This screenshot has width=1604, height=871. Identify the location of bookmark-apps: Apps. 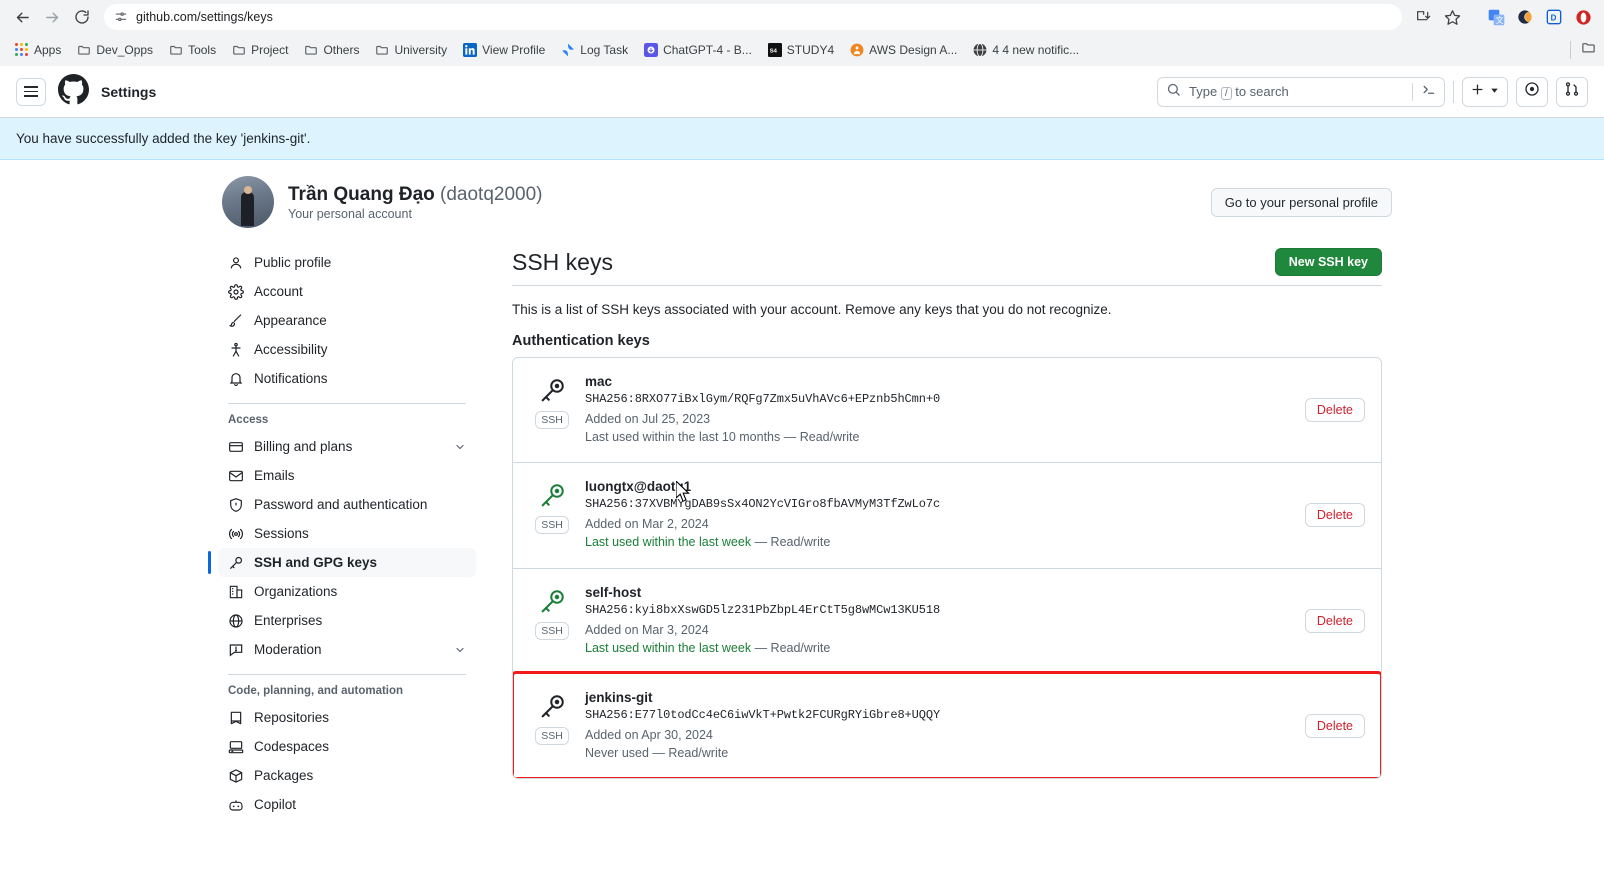
(38, 50).